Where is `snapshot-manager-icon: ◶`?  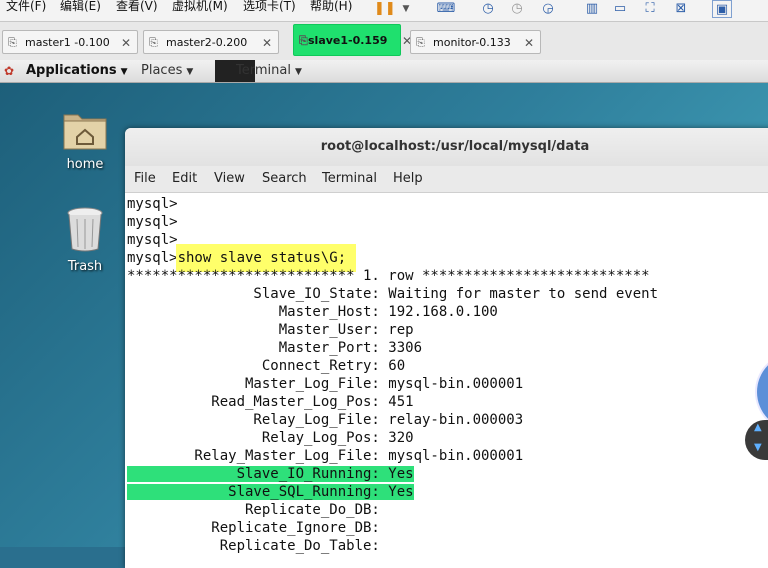 snapshot-manager-icon: ◶ is located at coordinates (548, 9).